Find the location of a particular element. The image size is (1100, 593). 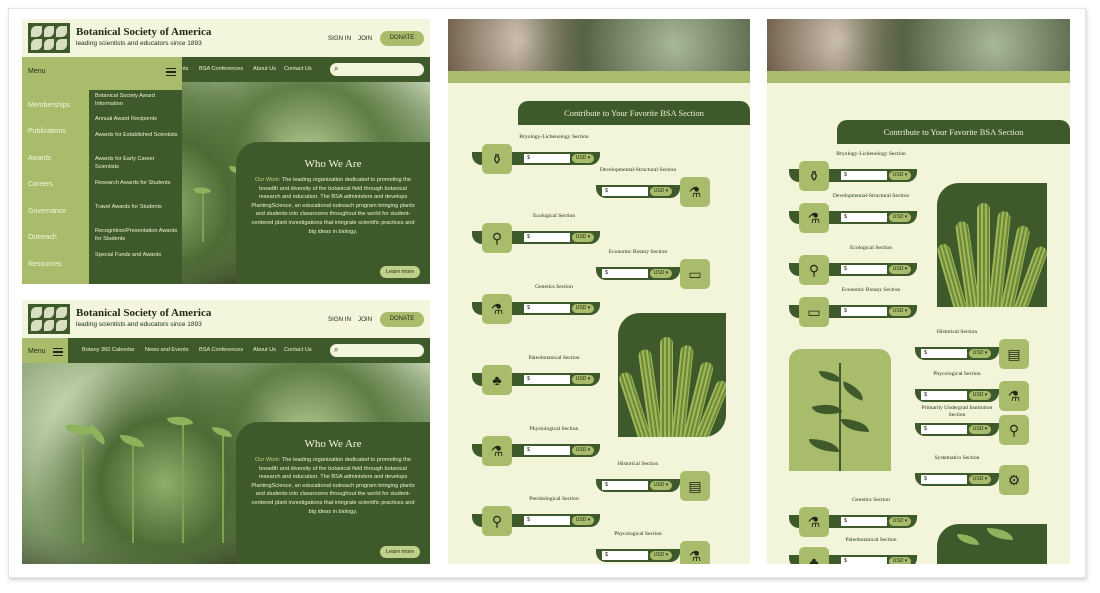

section-widget: $ USD ▾ Genetics Section ⚗ is located at coordinates (853, 517).